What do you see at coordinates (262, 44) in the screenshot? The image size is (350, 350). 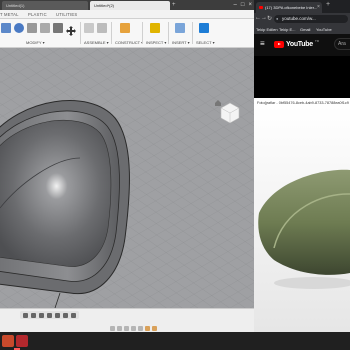 I see `hamburger-menu-icon: ≡` at bounding box center [262, 44].